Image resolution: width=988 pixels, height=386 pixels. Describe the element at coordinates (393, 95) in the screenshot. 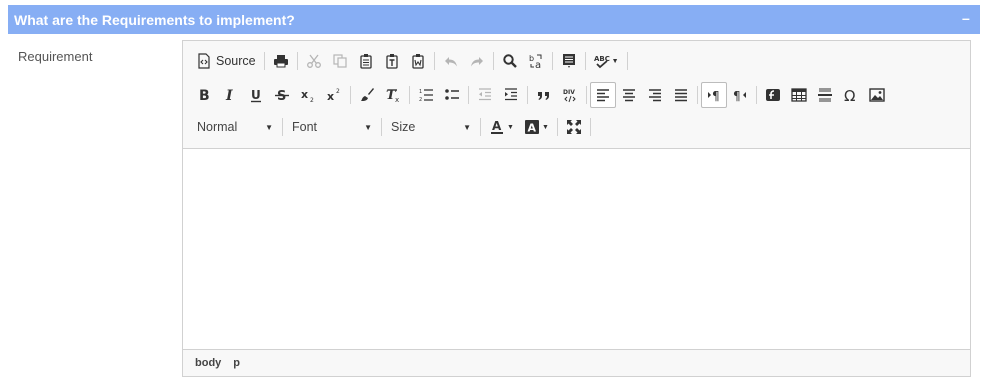

I see `remove-format-button: Tx` at that location.